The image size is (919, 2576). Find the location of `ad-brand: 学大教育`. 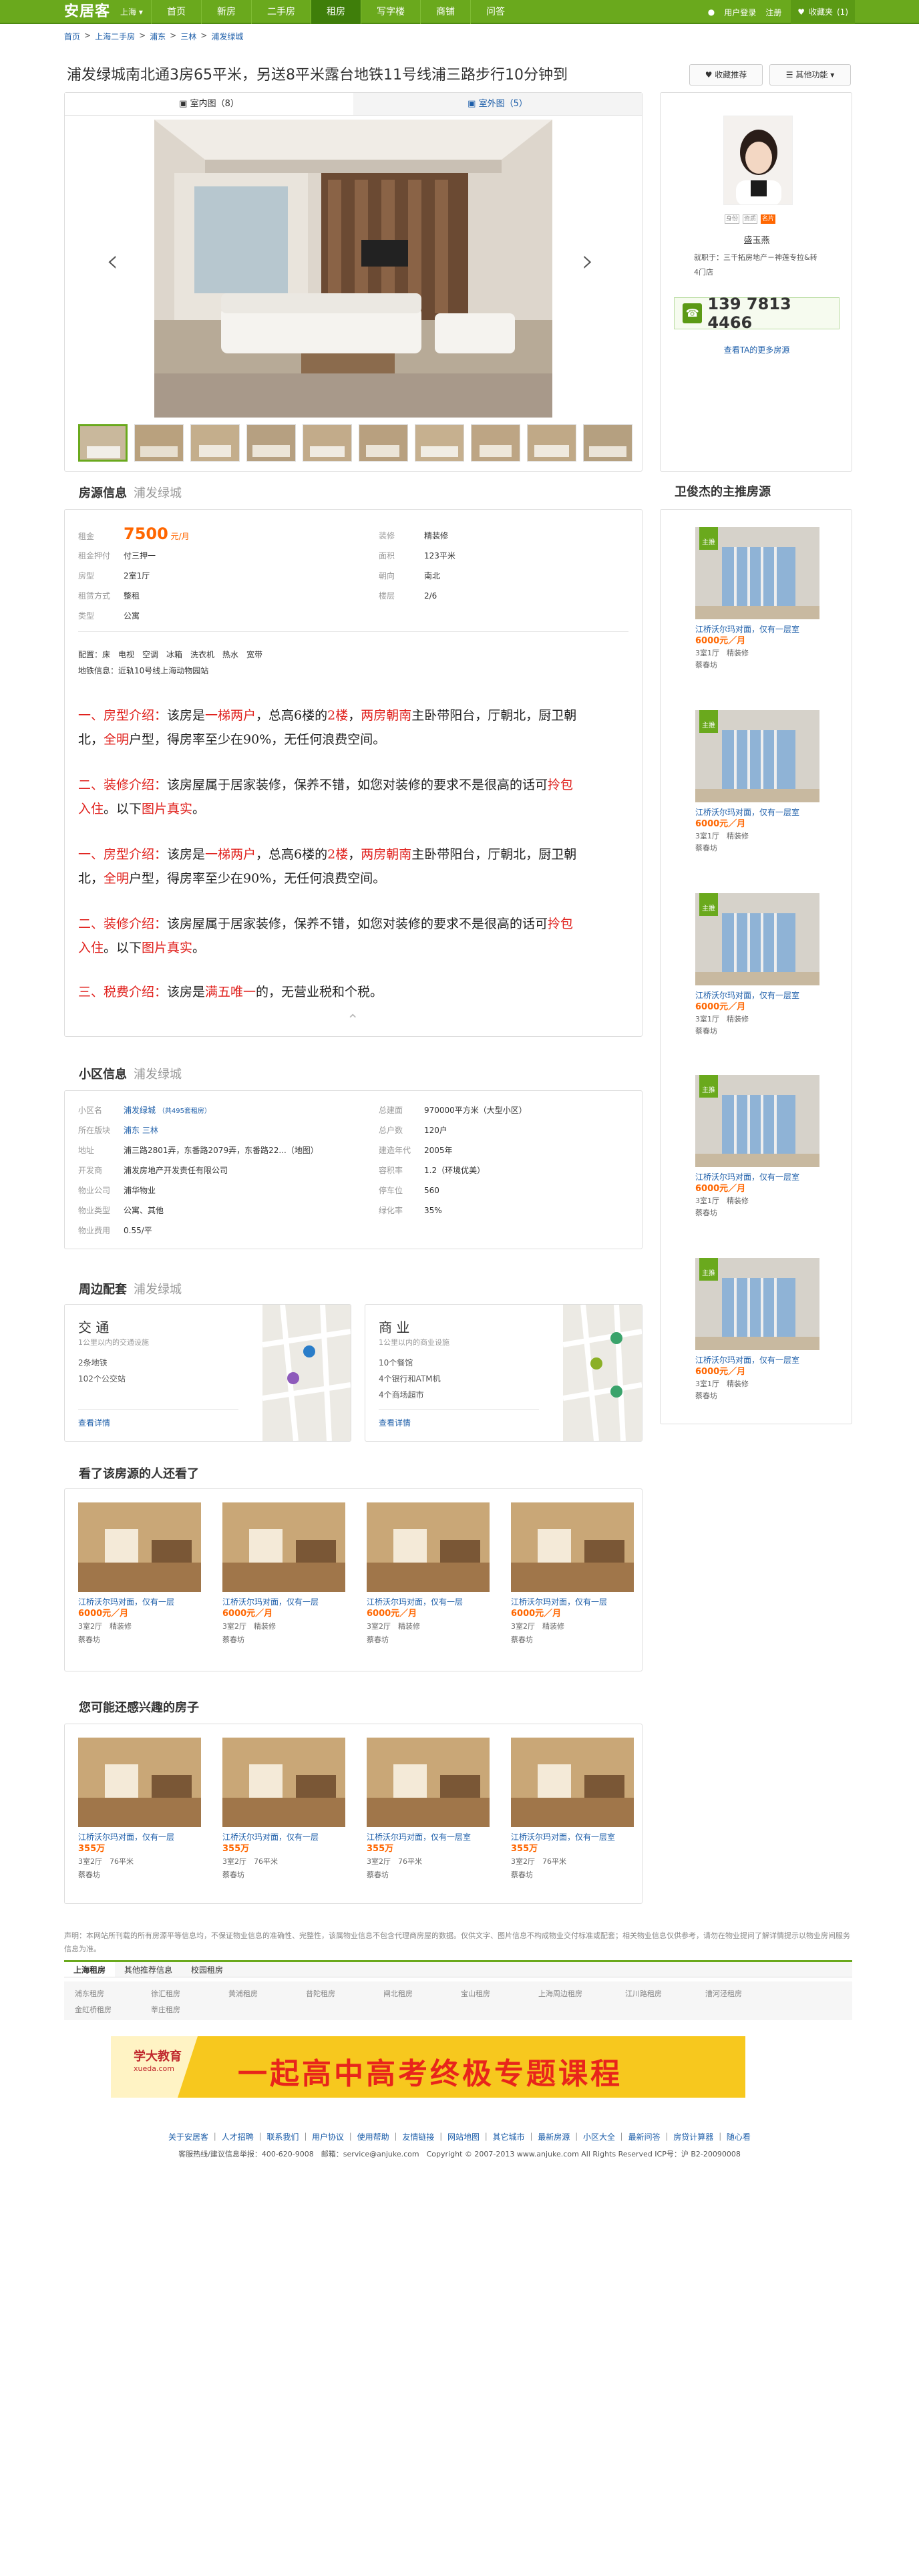

ad-brand: 学大教育 is located at coordinates (158, 2057).